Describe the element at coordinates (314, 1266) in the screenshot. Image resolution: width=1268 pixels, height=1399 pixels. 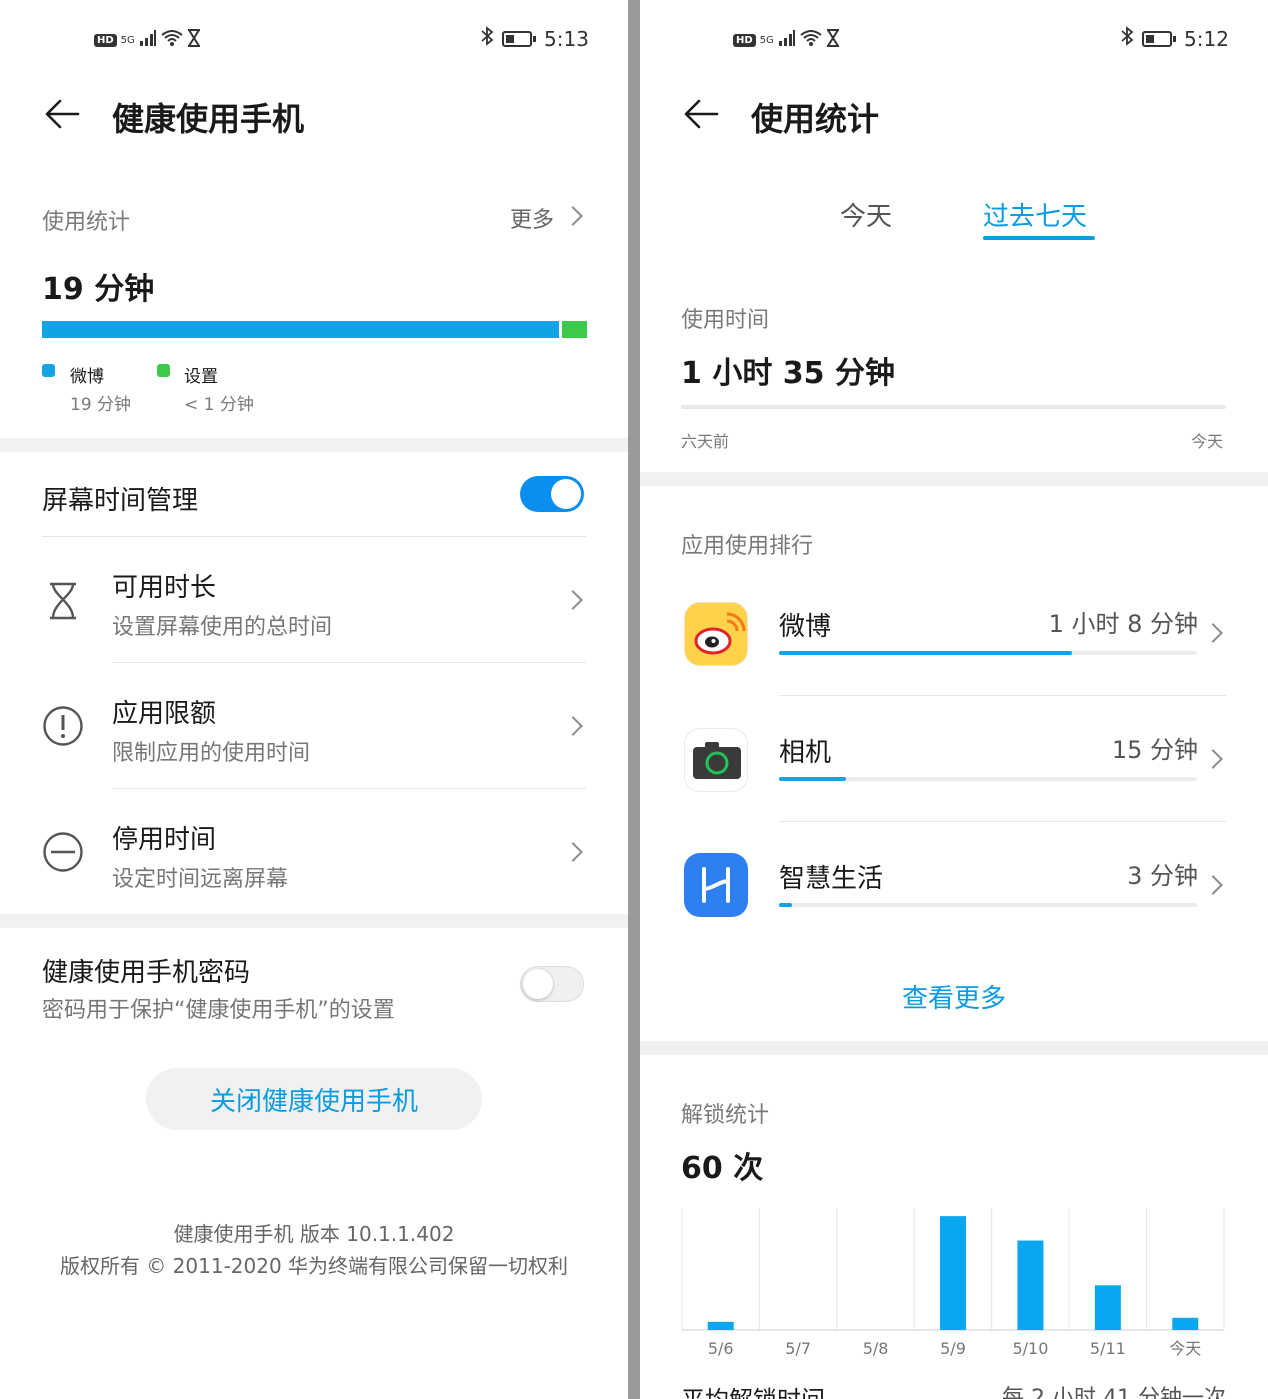
I see `copyright-text: 版权所有 © 2011-2020 华为终端有限公司保留一切权利` at that location.